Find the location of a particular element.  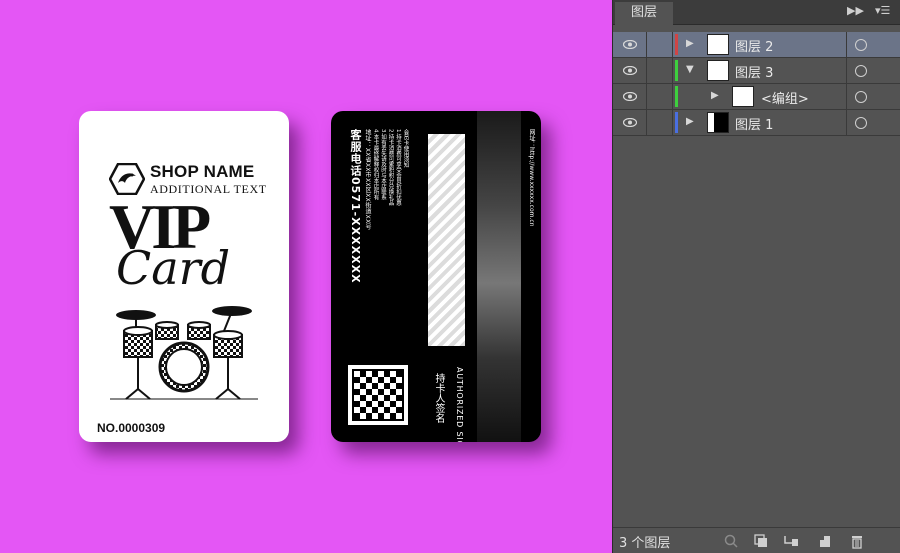

rule-line: 1.持卡消费可享受会员折扣优惠 is located at coordinates (398, 167).